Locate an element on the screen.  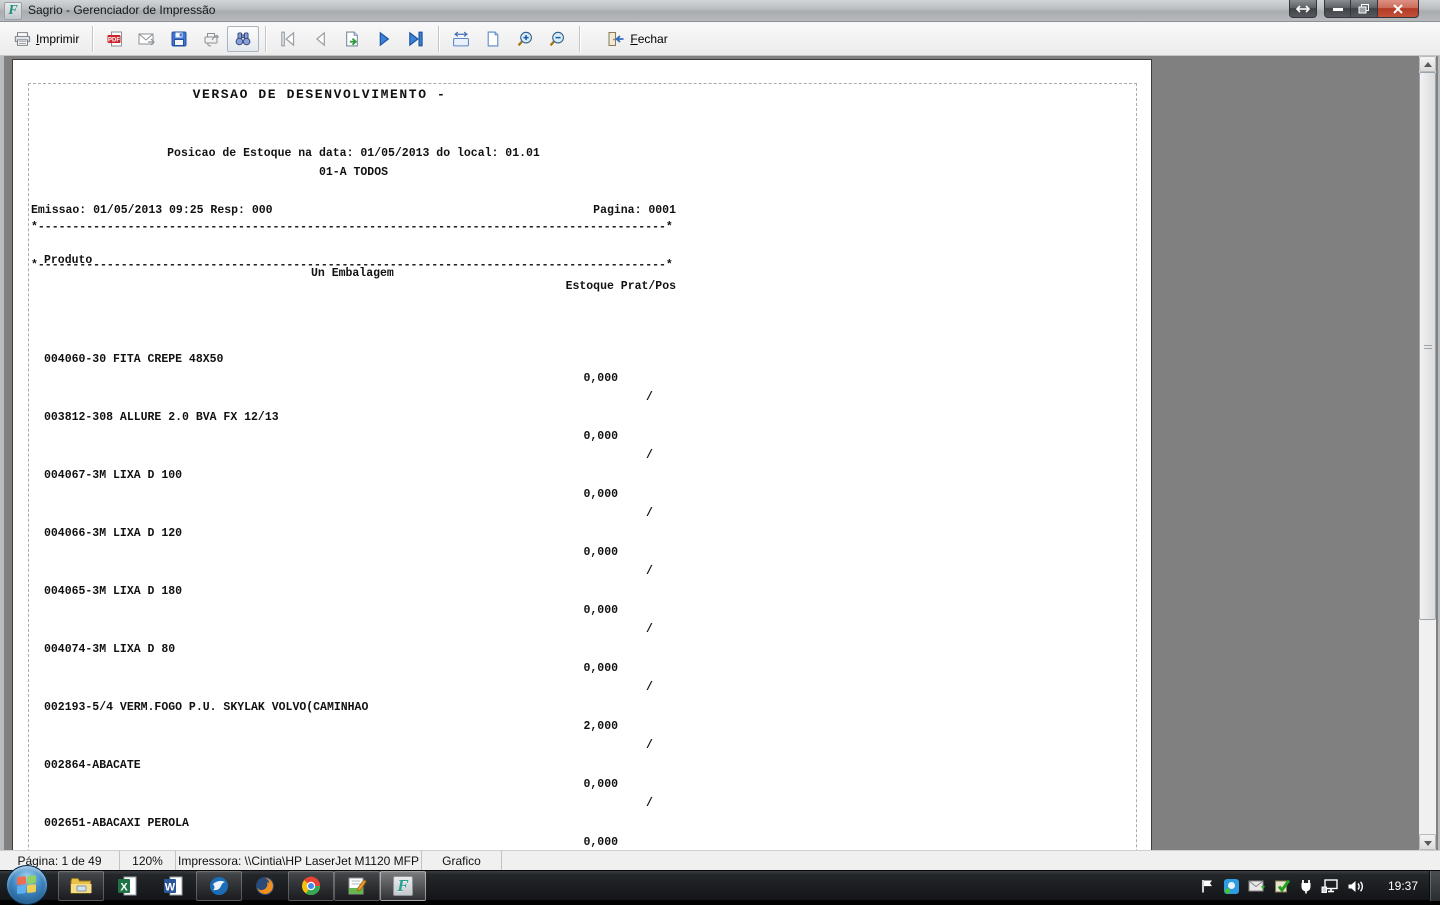
printer-setup-button is located at coordinates (211, 39).